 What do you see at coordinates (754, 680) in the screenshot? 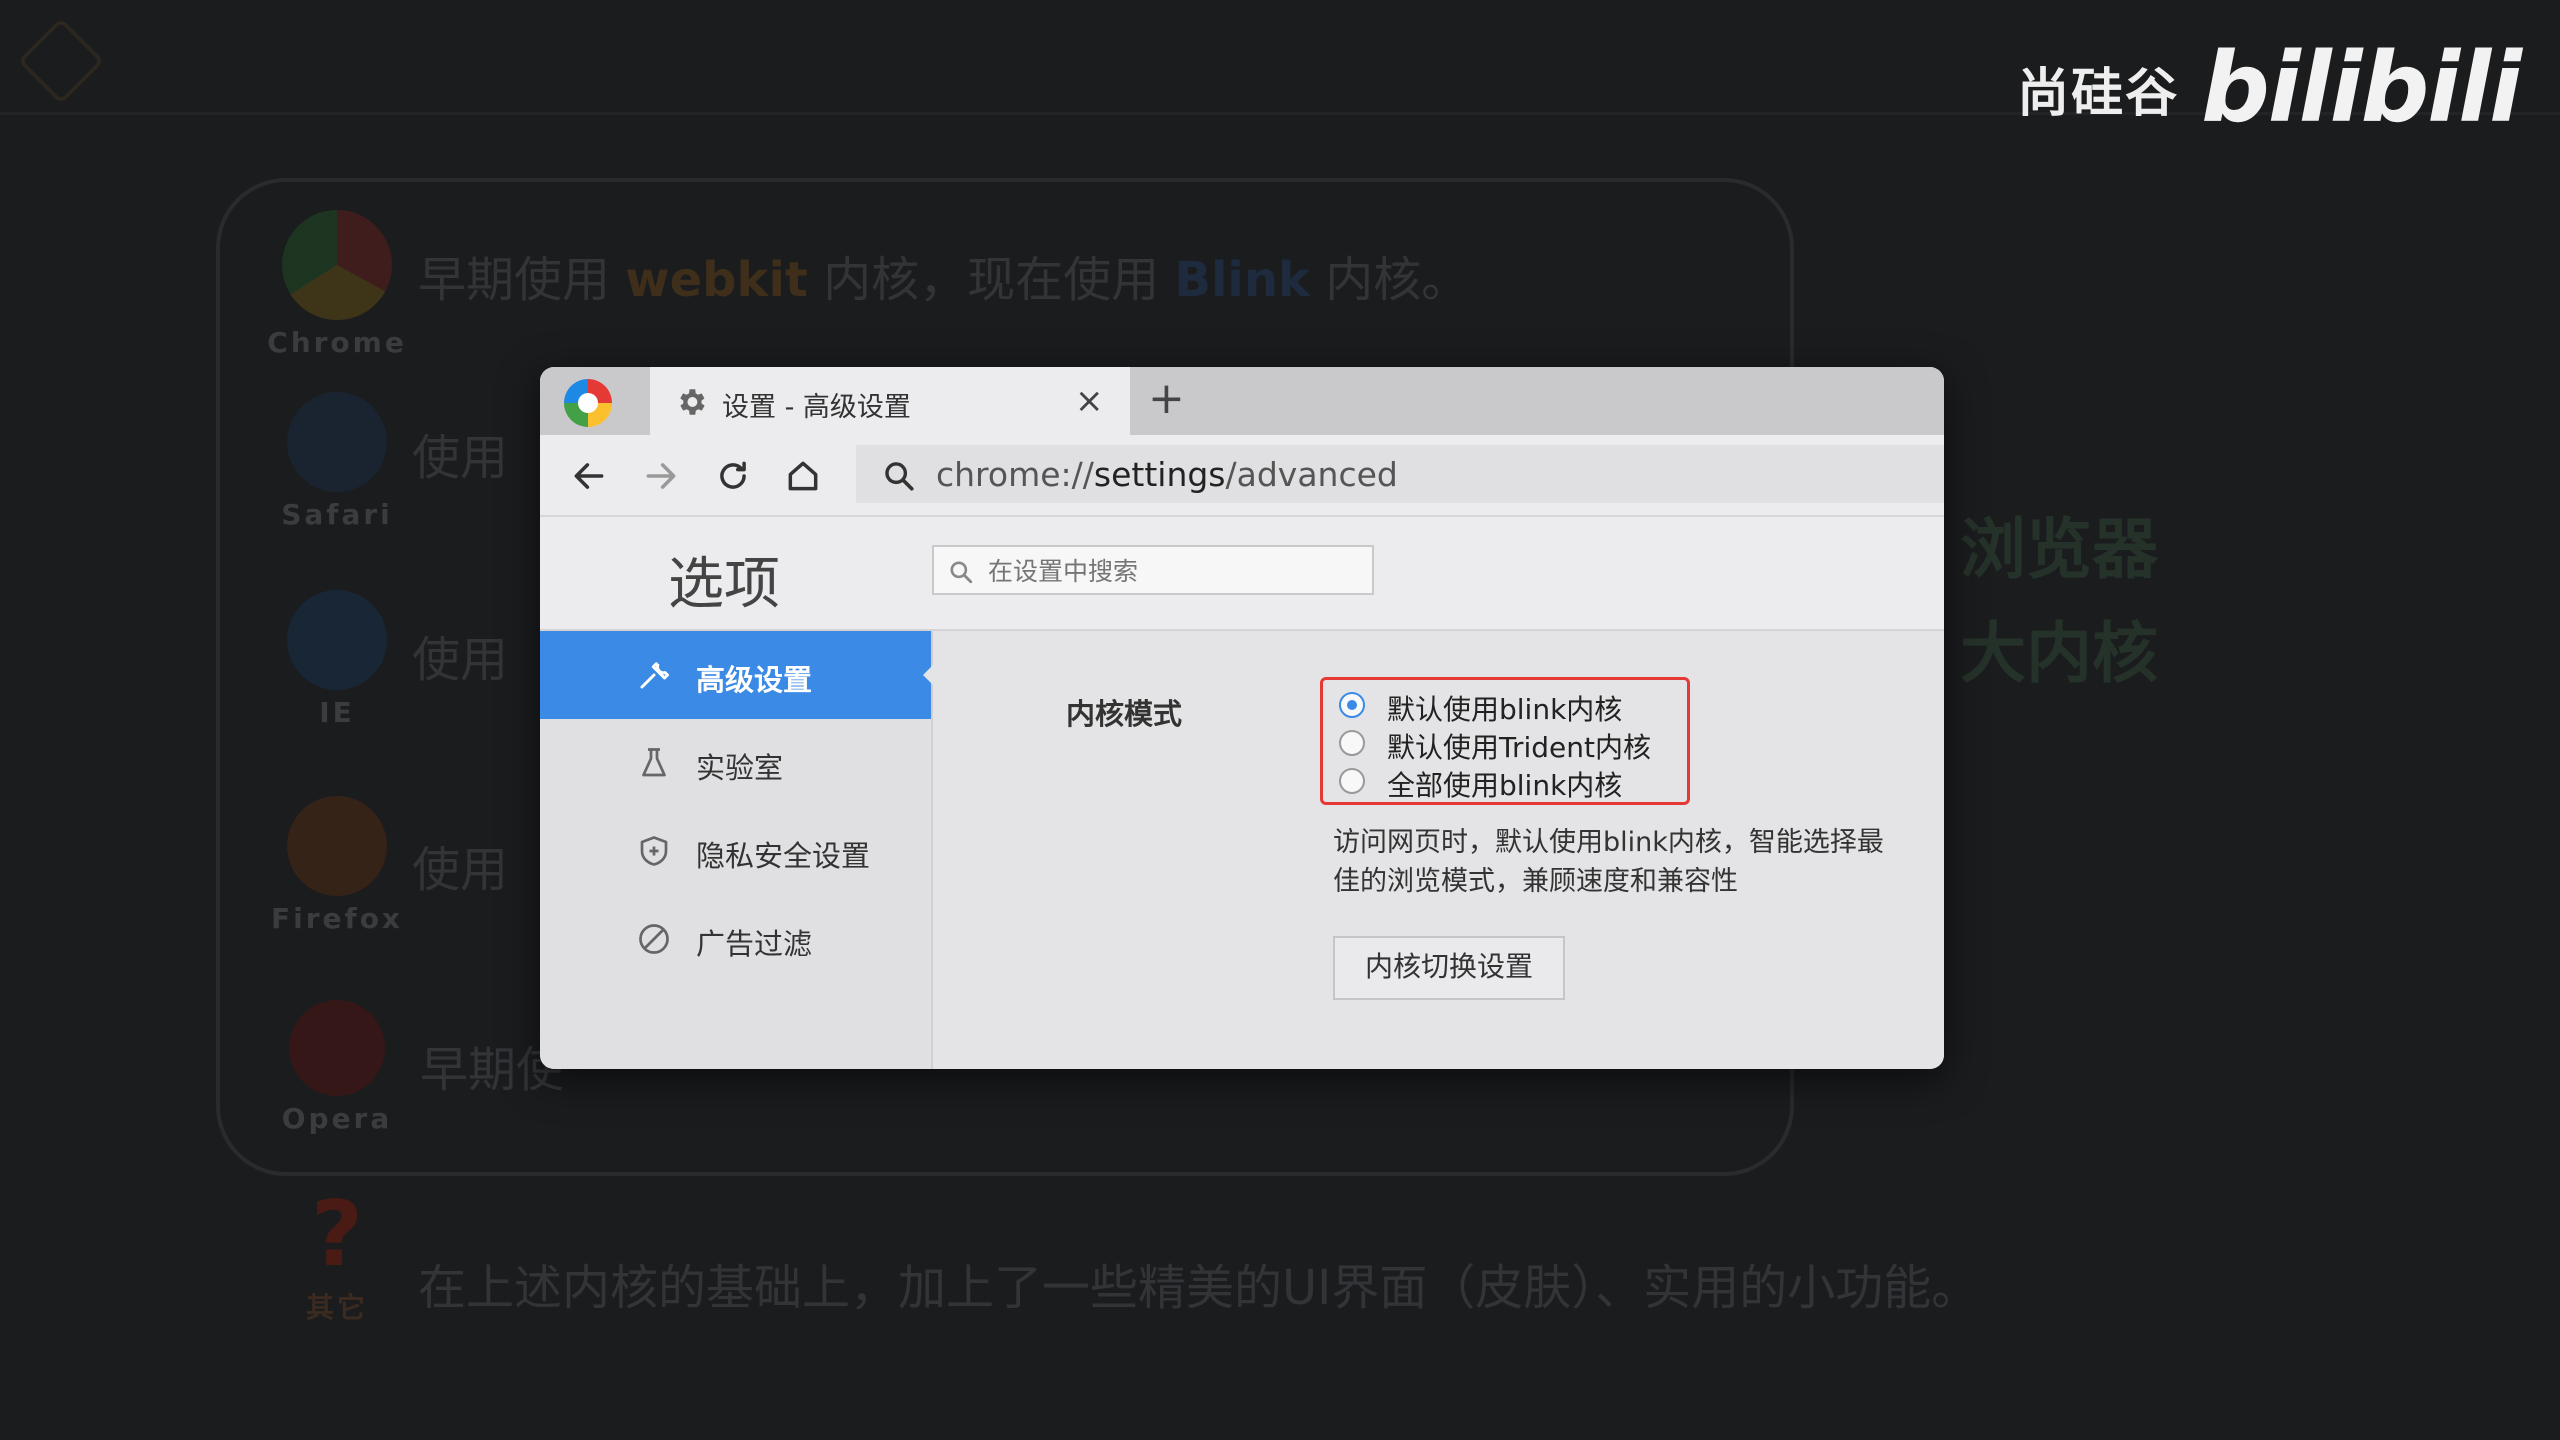
I see `sidebar-item-label: 高级设置` at bounding box center [754, 680].